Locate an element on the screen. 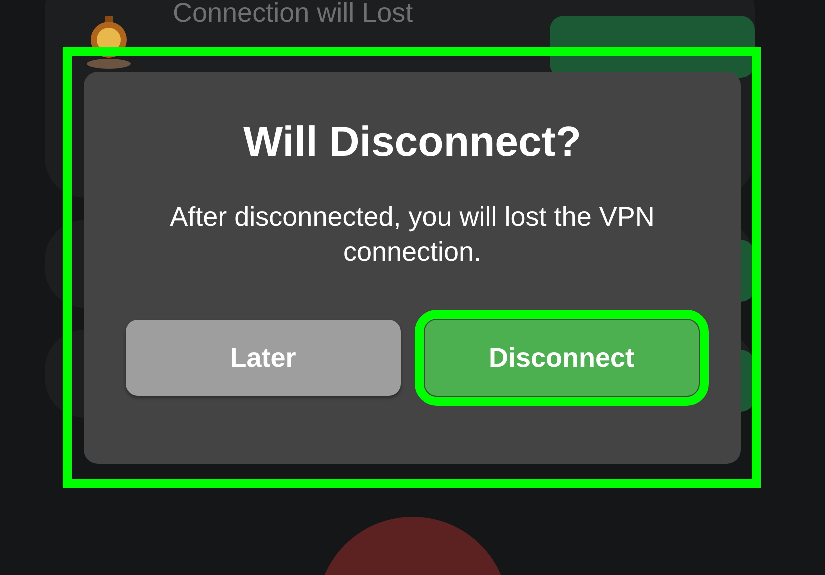  disconnect-button: Disconnect is located at coordinates (561, 358).